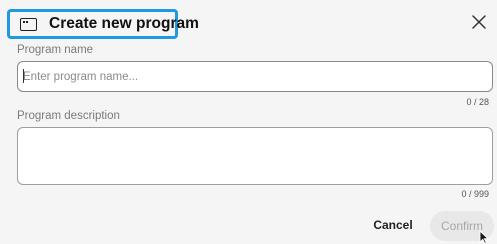  Describe the element at coordinates (462, 226) in the screenshot. I see `confirm-button: Confirm` at that location.